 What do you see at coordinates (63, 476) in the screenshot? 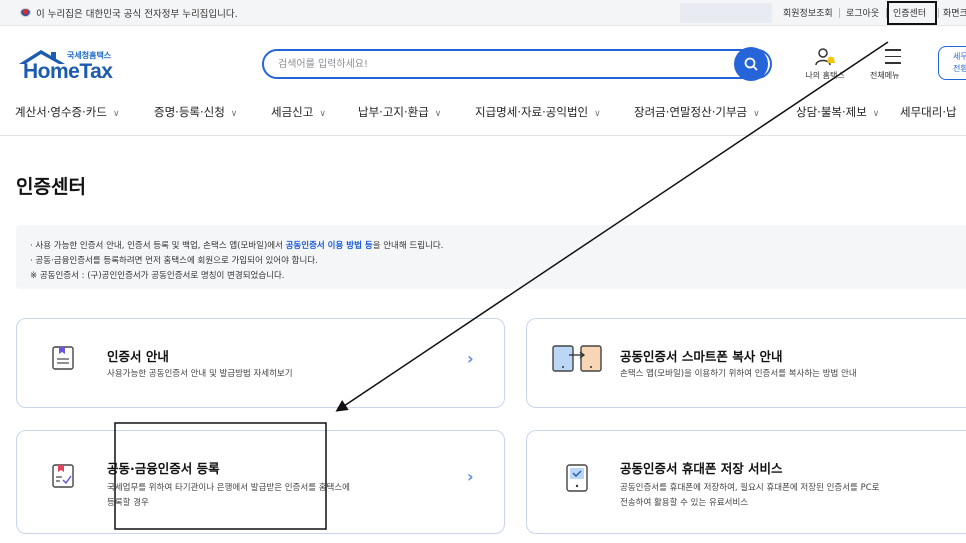
I see `register-check-icon` at bounding box center [63, 476].